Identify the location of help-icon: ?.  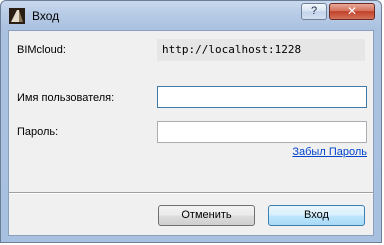
(314, 11).